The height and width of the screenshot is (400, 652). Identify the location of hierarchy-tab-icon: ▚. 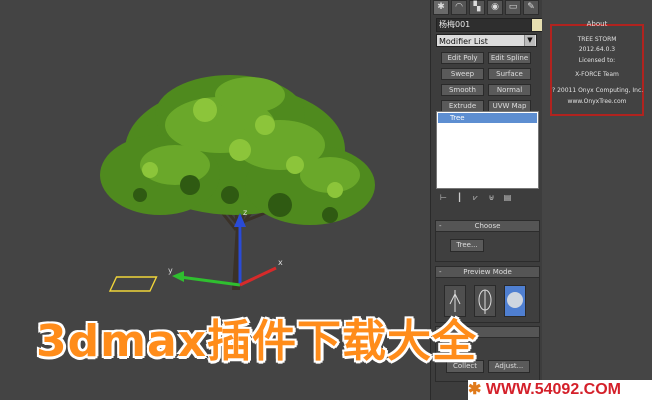
(477, 7).